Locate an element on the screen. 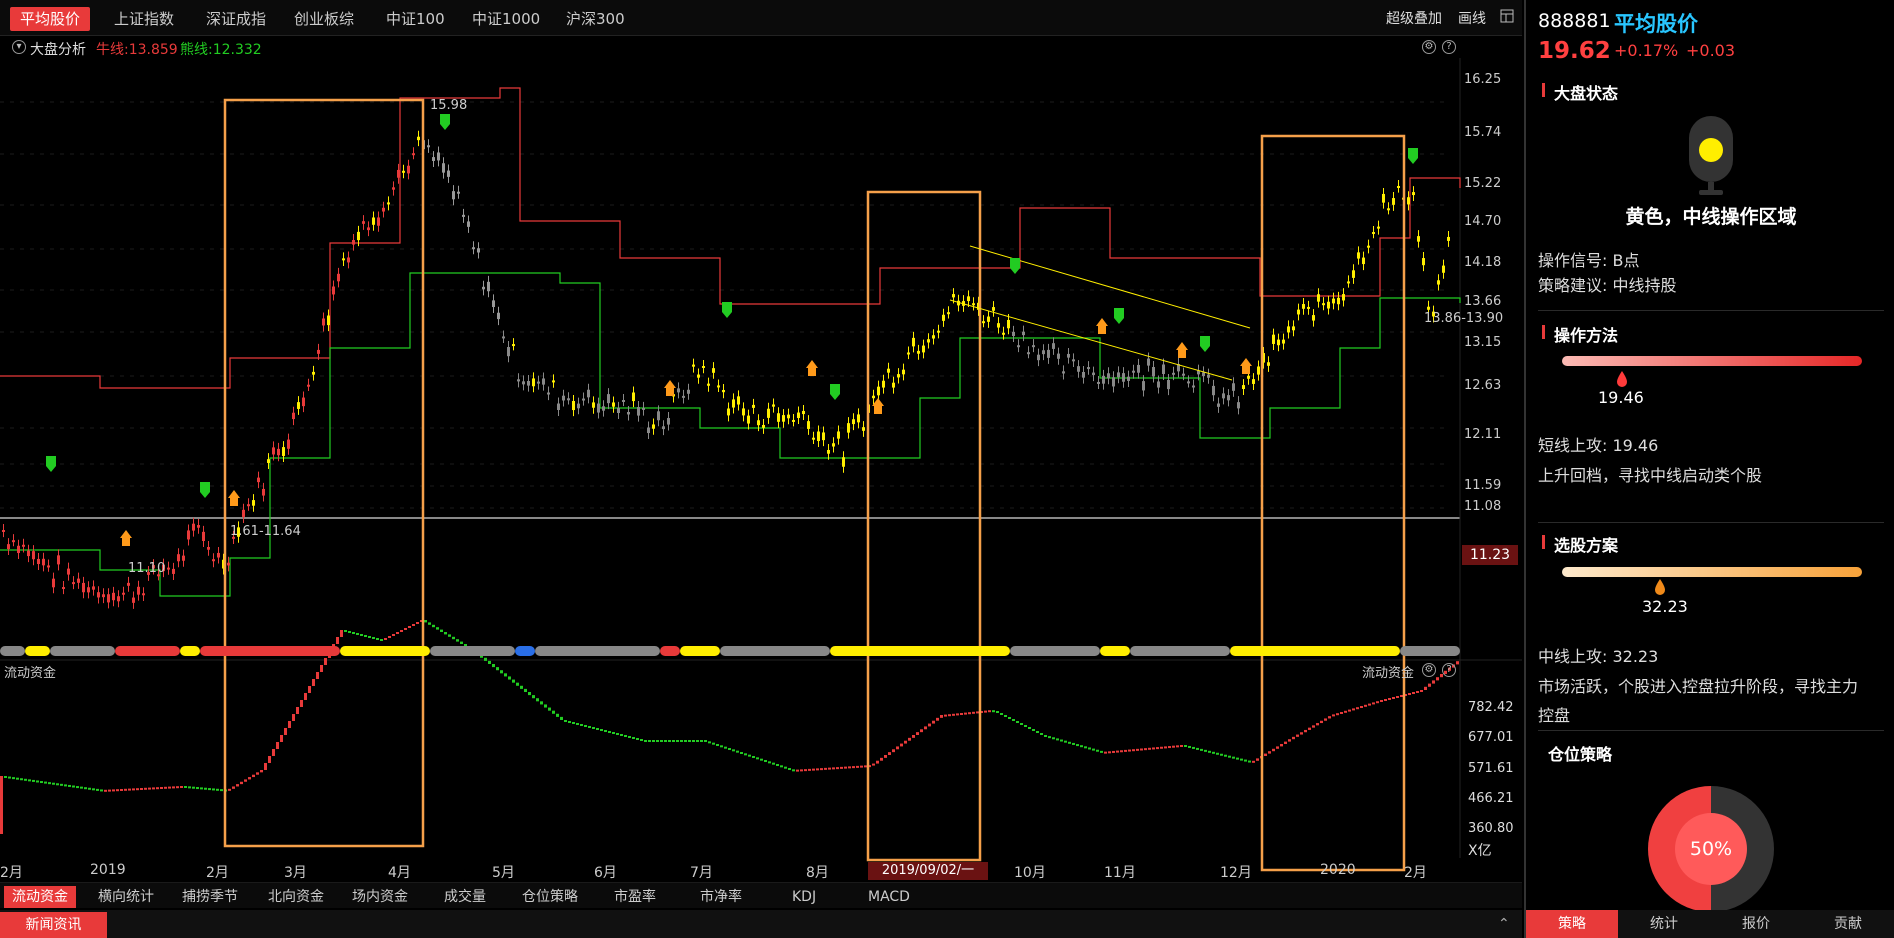  tab-fishing-season: 捕捞季节 is located at coordinates (210, 897).